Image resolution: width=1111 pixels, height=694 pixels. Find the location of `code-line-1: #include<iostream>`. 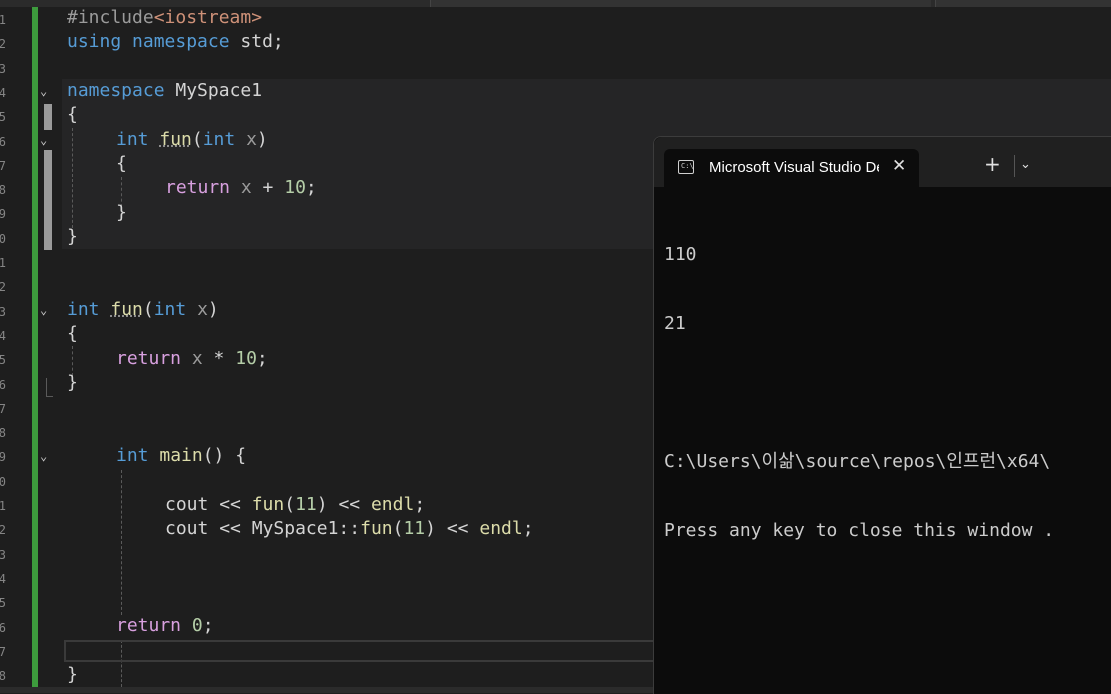

code-line-1: #include<iostream> is located at coordinates (164, 18).